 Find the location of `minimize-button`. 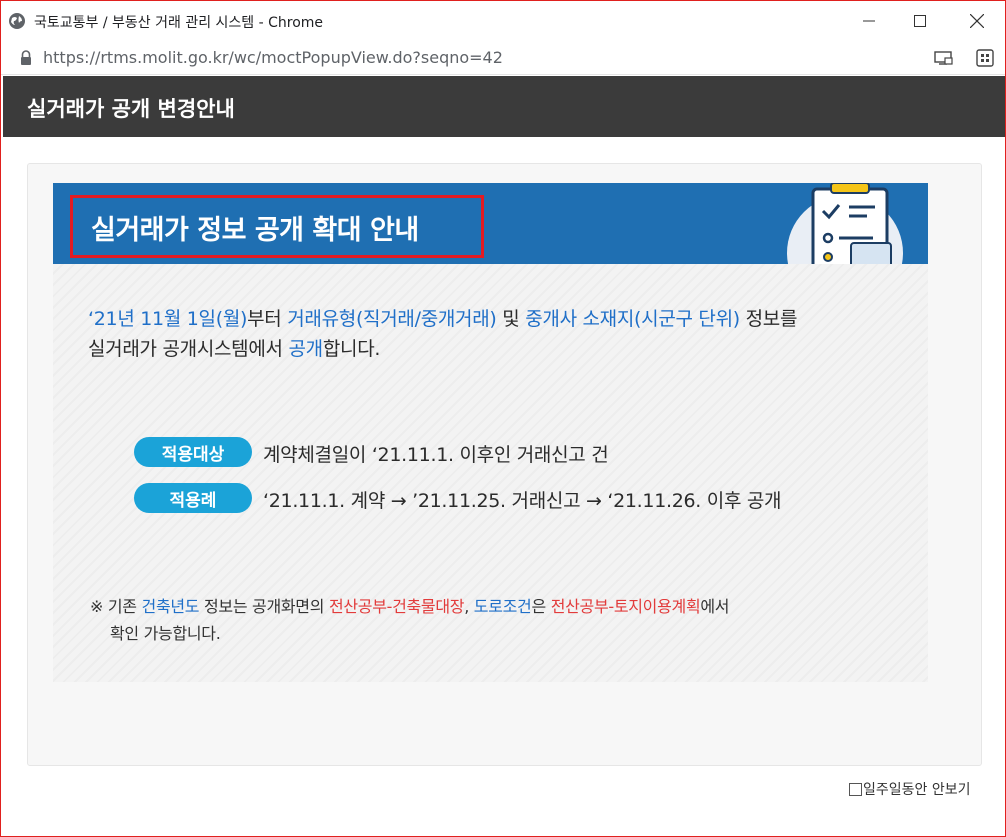

minimize-button is located at coordinates (869, 21).